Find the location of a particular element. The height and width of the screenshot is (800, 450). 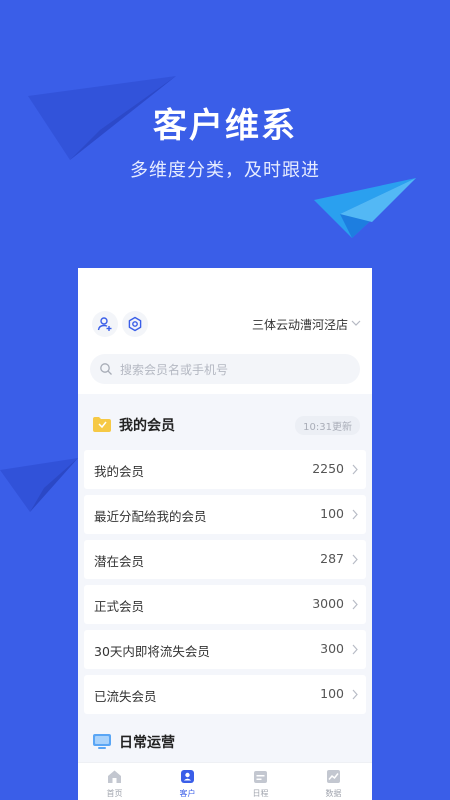

gear-icon is located at coordinates (135, 324).